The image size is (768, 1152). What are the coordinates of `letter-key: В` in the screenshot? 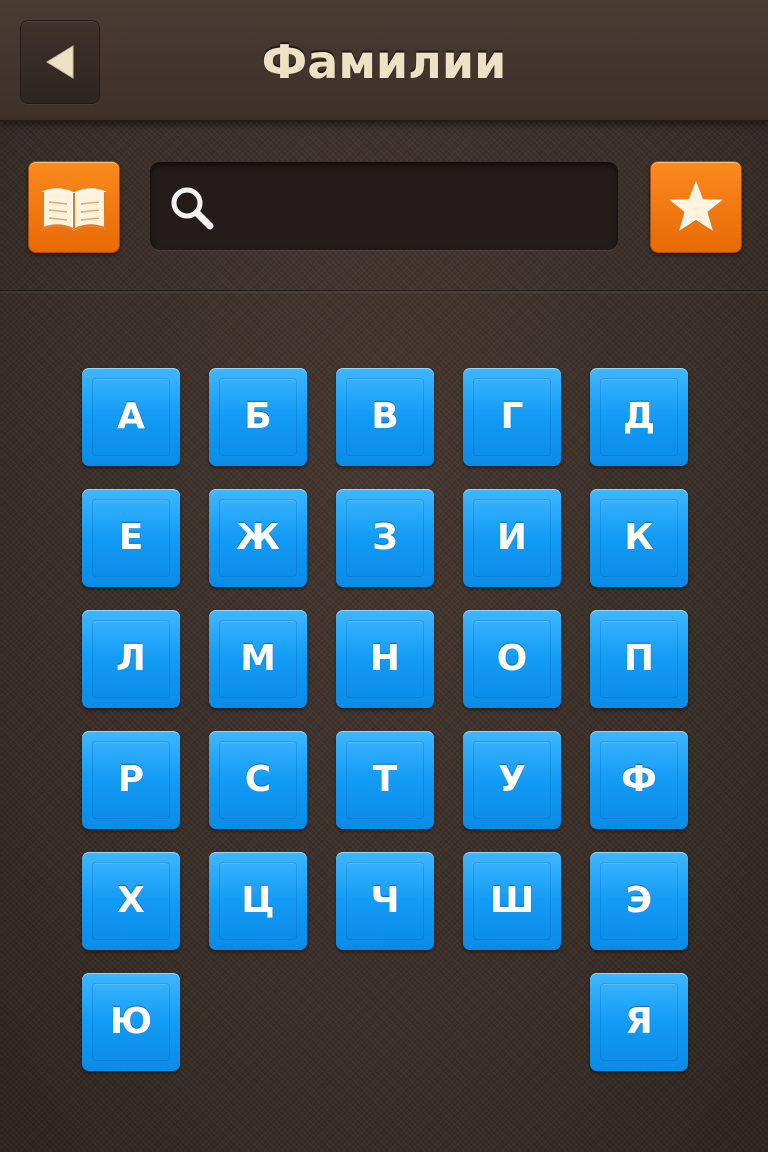 It's located at (385, 417).